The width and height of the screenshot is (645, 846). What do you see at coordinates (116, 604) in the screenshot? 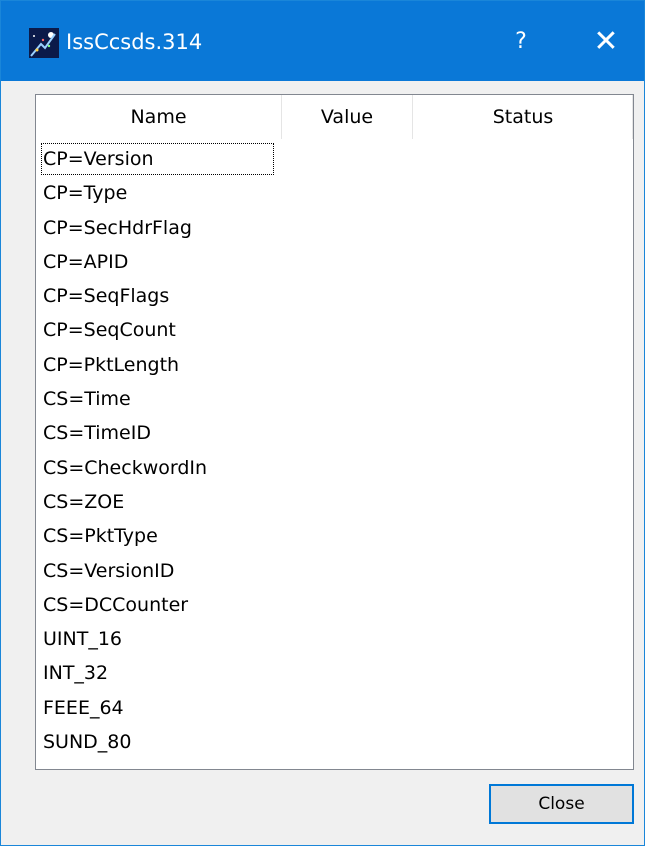
I see `list-item-name: CS=DCCounter` at bounding box center [116, 604].